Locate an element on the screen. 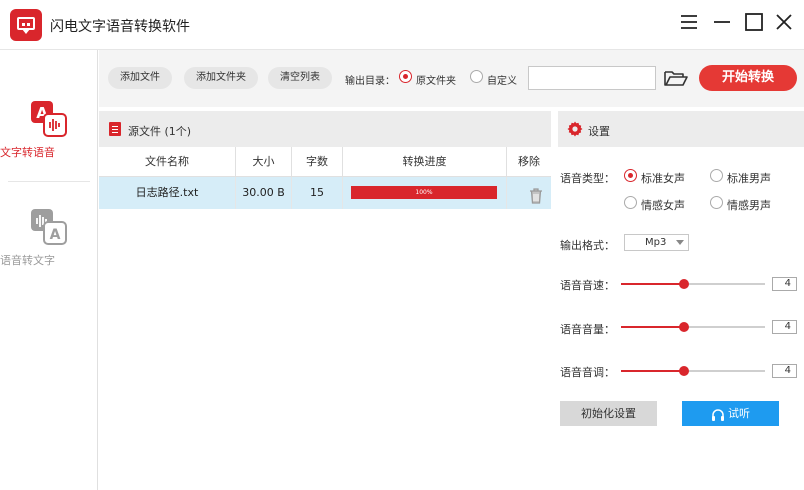  add-folder-button: 添加文件夹 is located at coordinates (221, 78).